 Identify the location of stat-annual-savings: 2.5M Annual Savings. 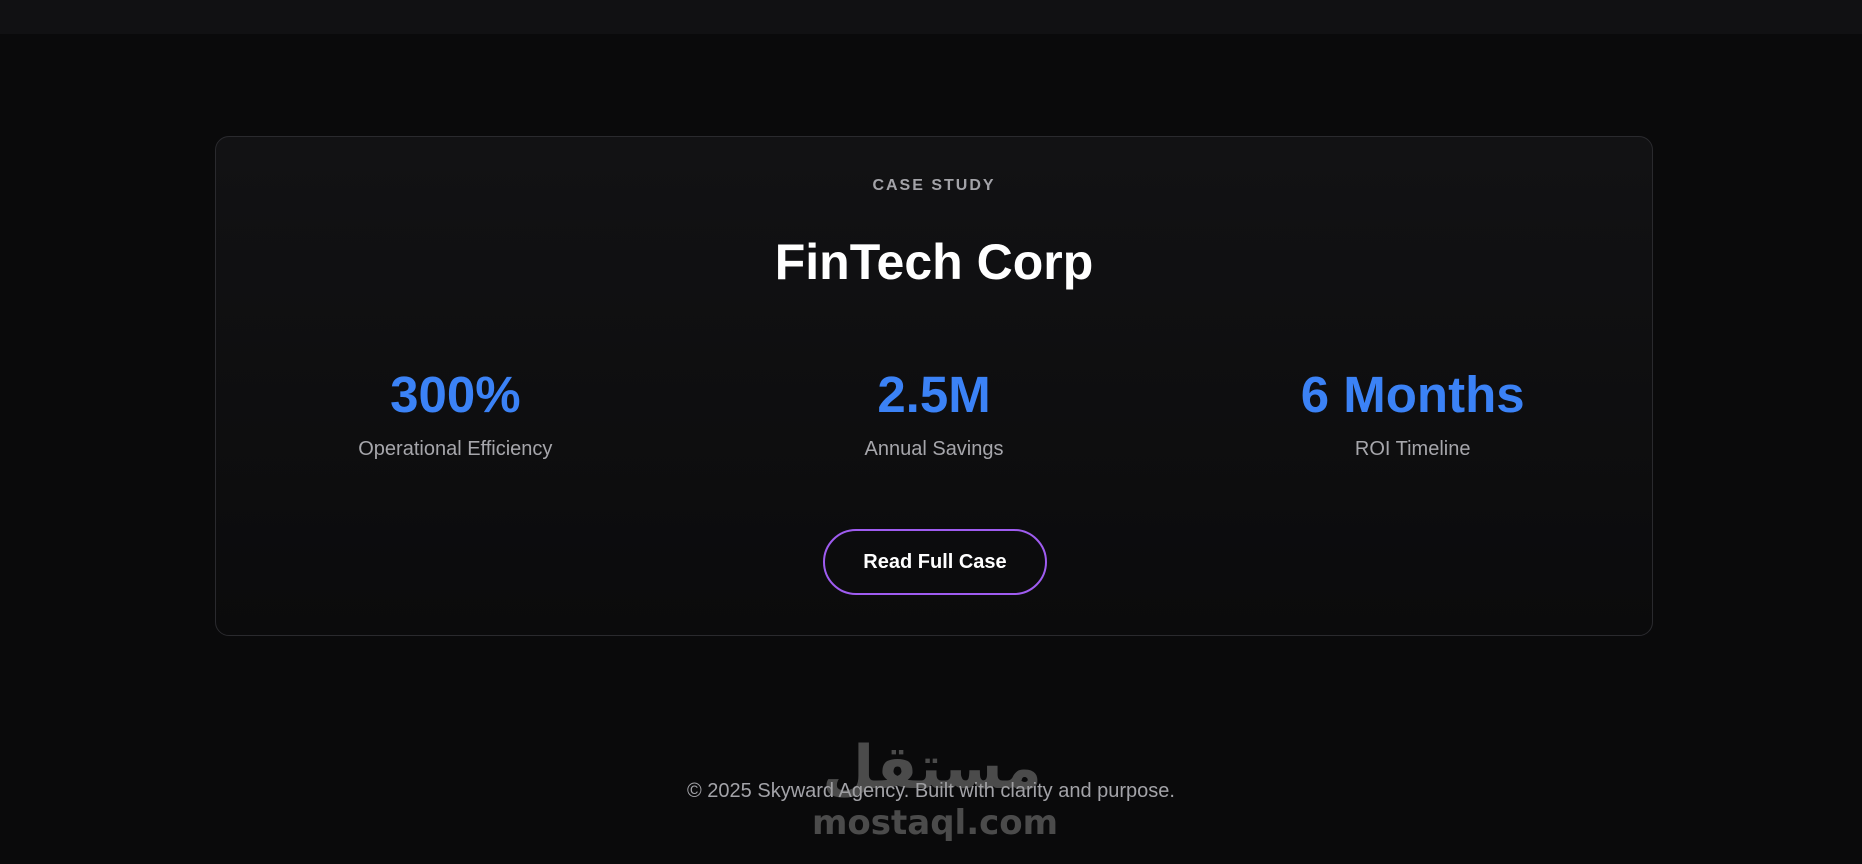
(934, 415).